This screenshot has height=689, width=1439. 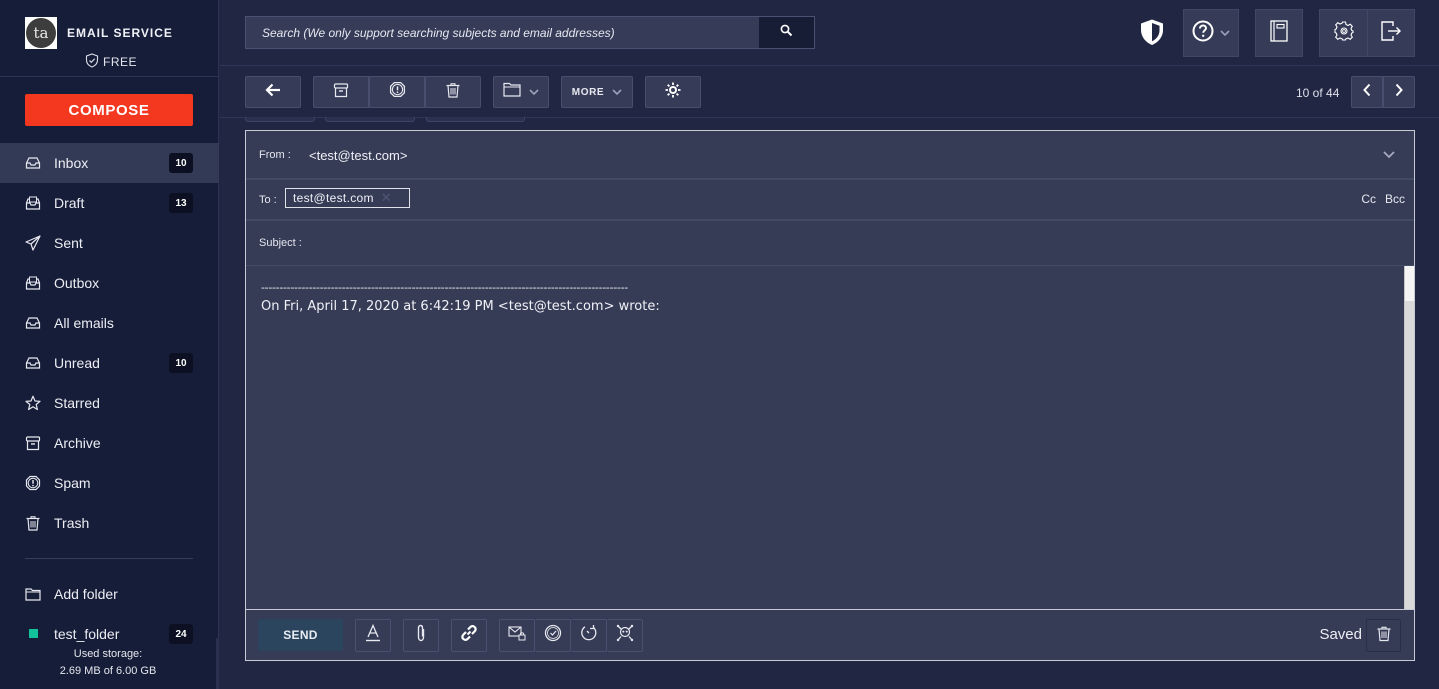 What do you see at coordinates (300, 635) in the screenshot?
I see `send-button: SEND` at bounding box center [300, 635].